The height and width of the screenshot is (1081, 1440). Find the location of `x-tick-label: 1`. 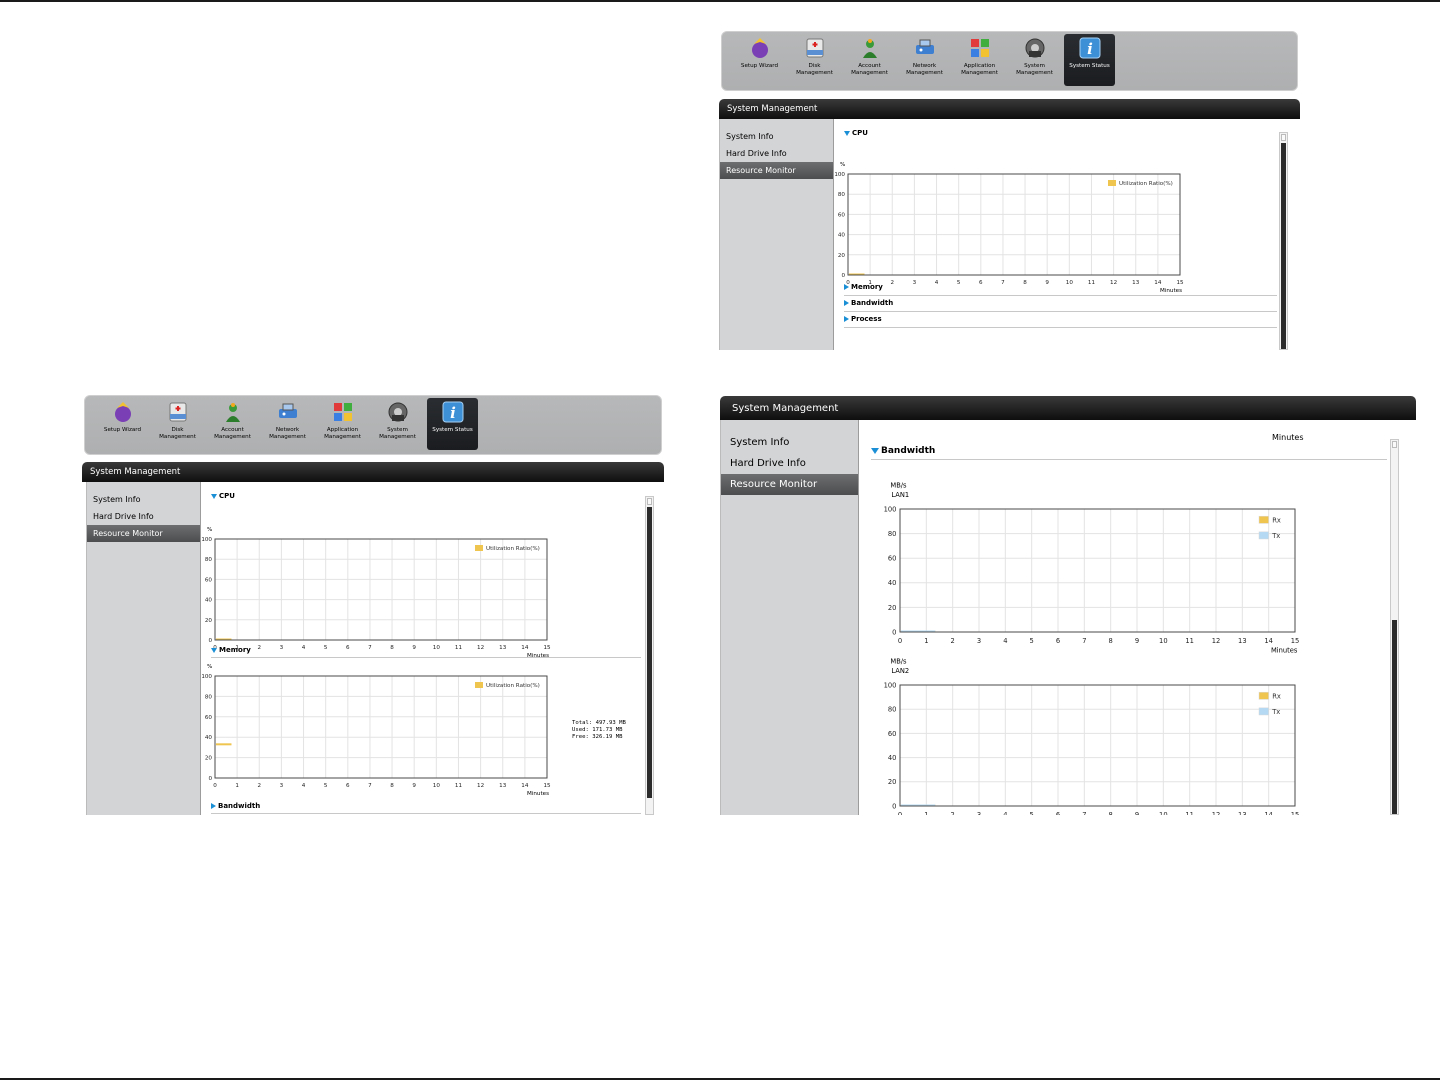

x-tick-label: 1 is located at coordinates (237, 786).